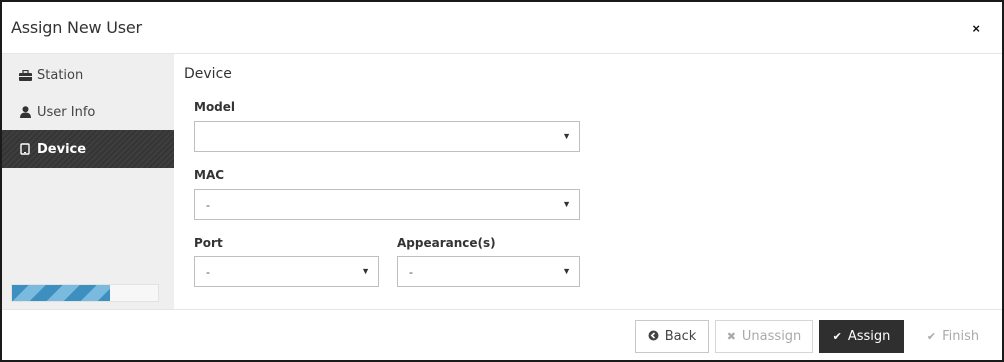 This screenshot has height=362, width=1004. What do you see at coordinates (88, 149) in the screenshot?
I see `sidebar-item-device: Device` at bounding box center [88, 149].